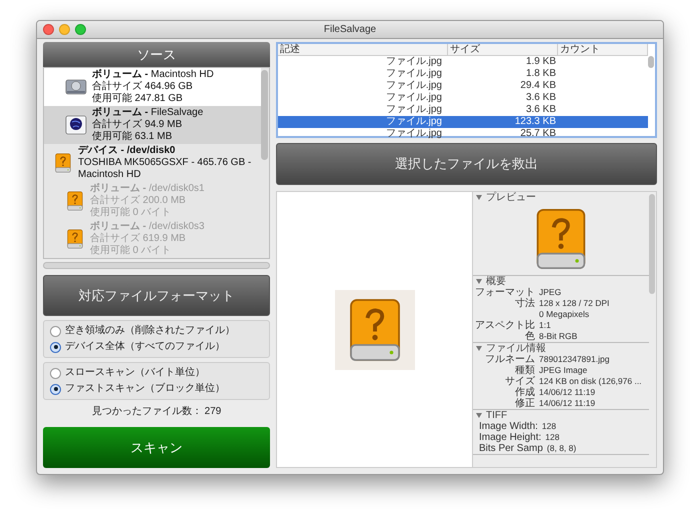 The width and height of the screenshot is (700, 525). What do you see at coordinates (540, 62) in the screenshot?
I see `table-cell-text: 1.9 KB` at bounding box center [540, 62].